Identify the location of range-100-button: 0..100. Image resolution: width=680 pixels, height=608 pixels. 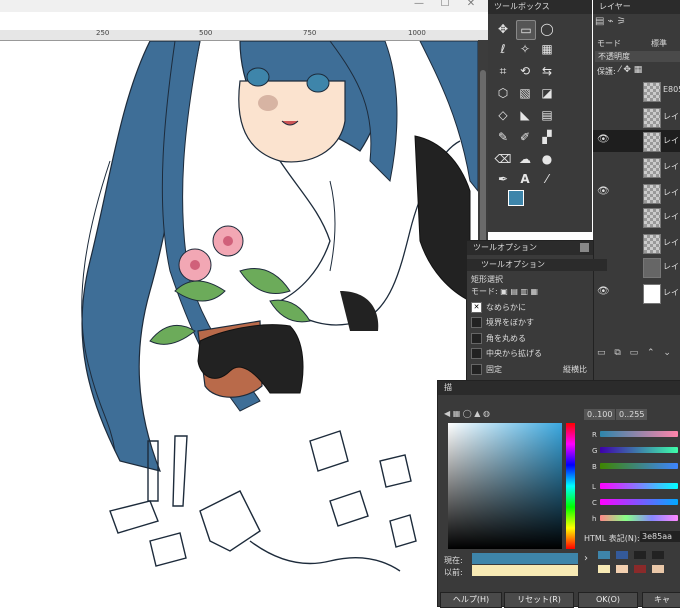
(600, 414).